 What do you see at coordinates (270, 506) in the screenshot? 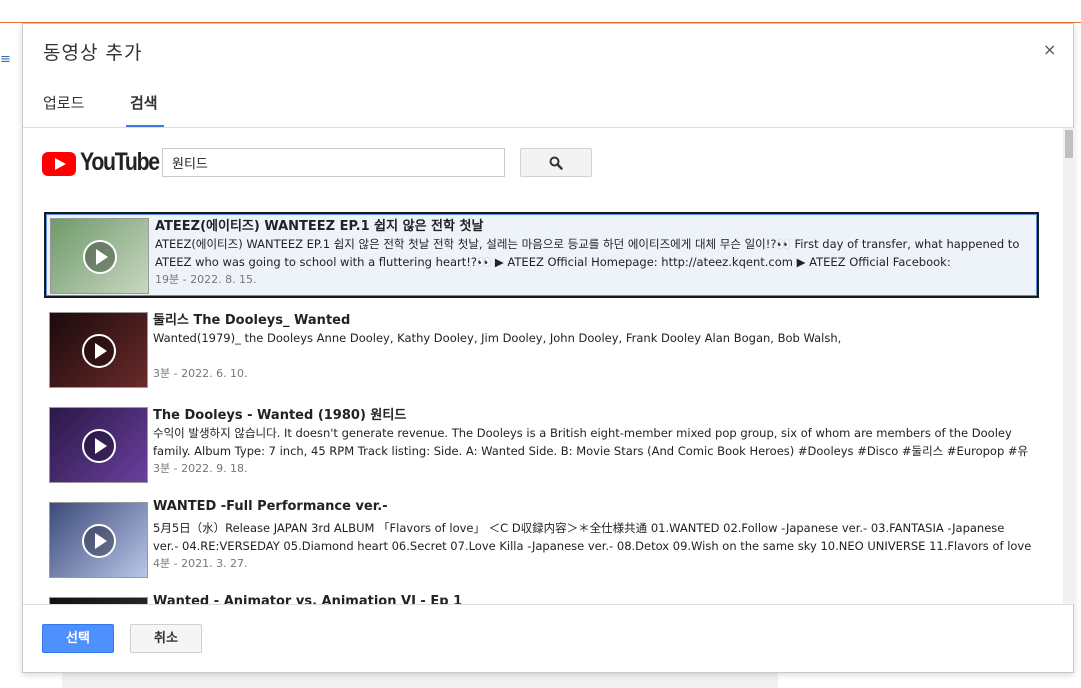
I see `video-title: WANTED -Full Performance ver.-` at bounding box center [270, 506].